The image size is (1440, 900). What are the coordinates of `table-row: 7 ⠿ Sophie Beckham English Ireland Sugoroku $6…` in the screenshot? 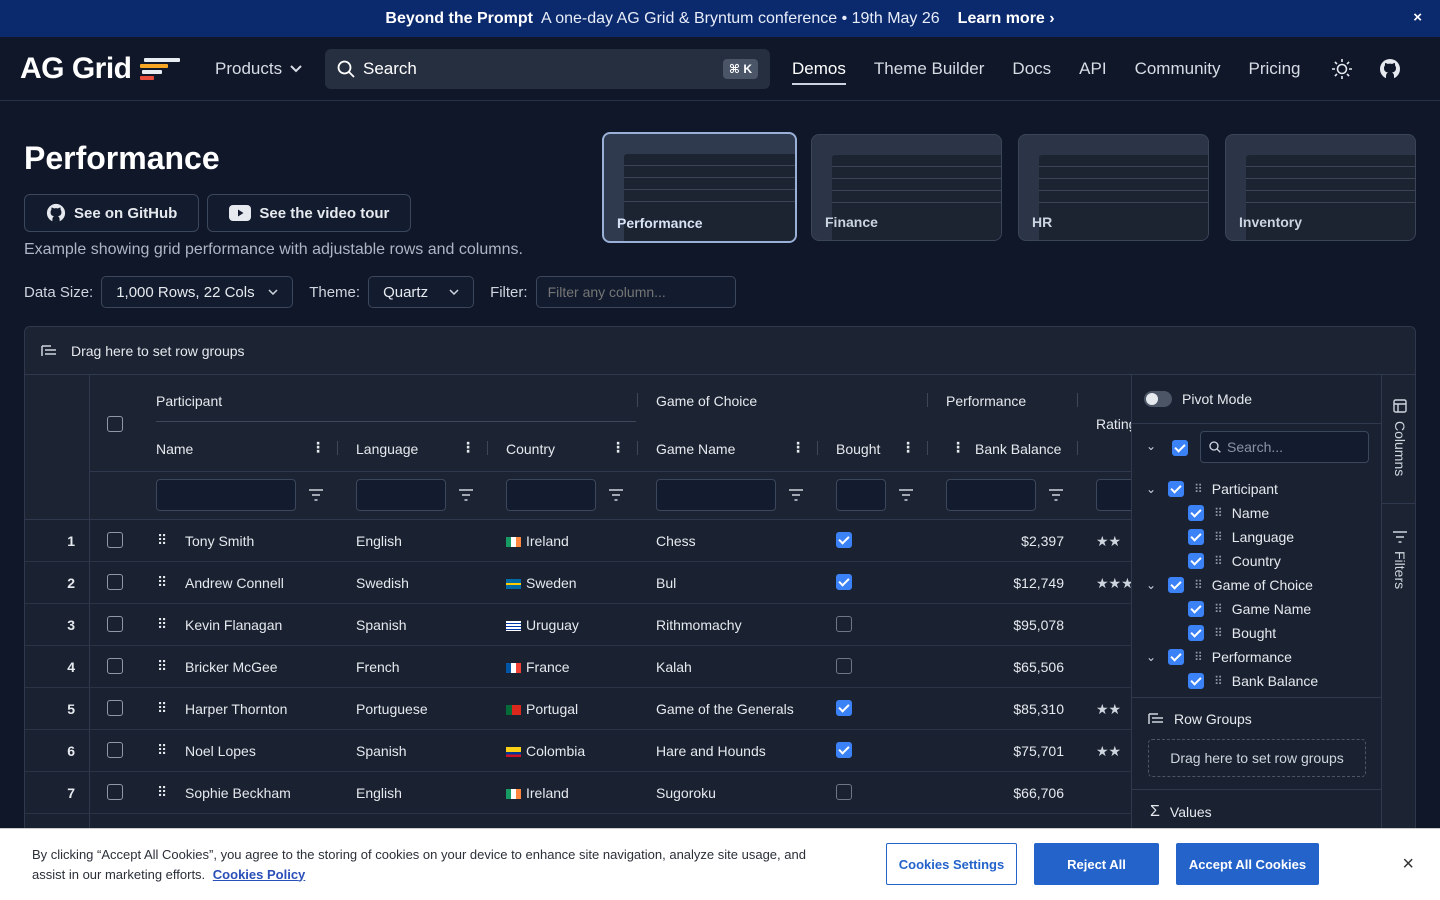 It's located at (578, 793).